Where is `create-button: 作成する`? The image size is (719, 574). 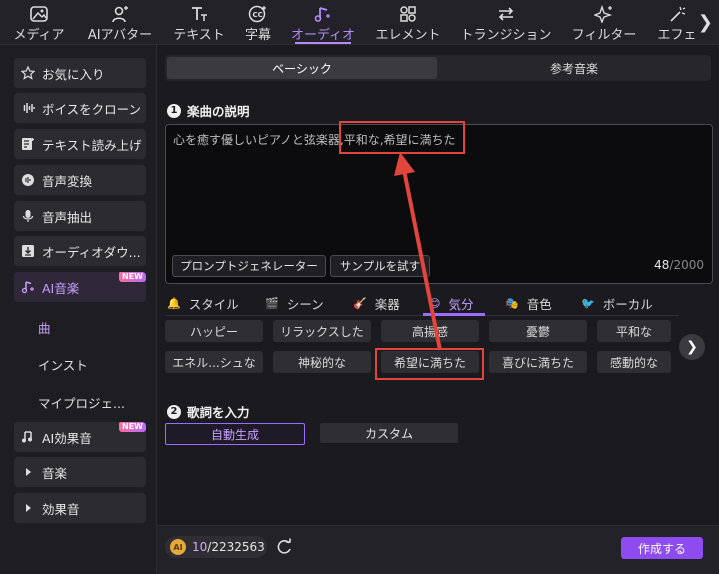
create-button: 作成する is located at coordinates (662, 548).